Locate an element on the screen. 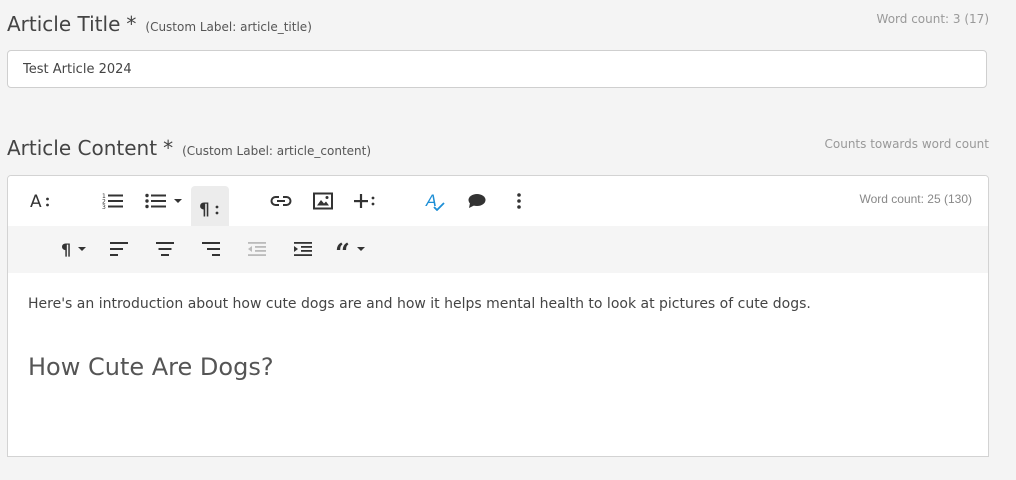 This screenshot has height=480, width=1016. paragraph-style-icon: ¶ is located at coordinates (73, 249).